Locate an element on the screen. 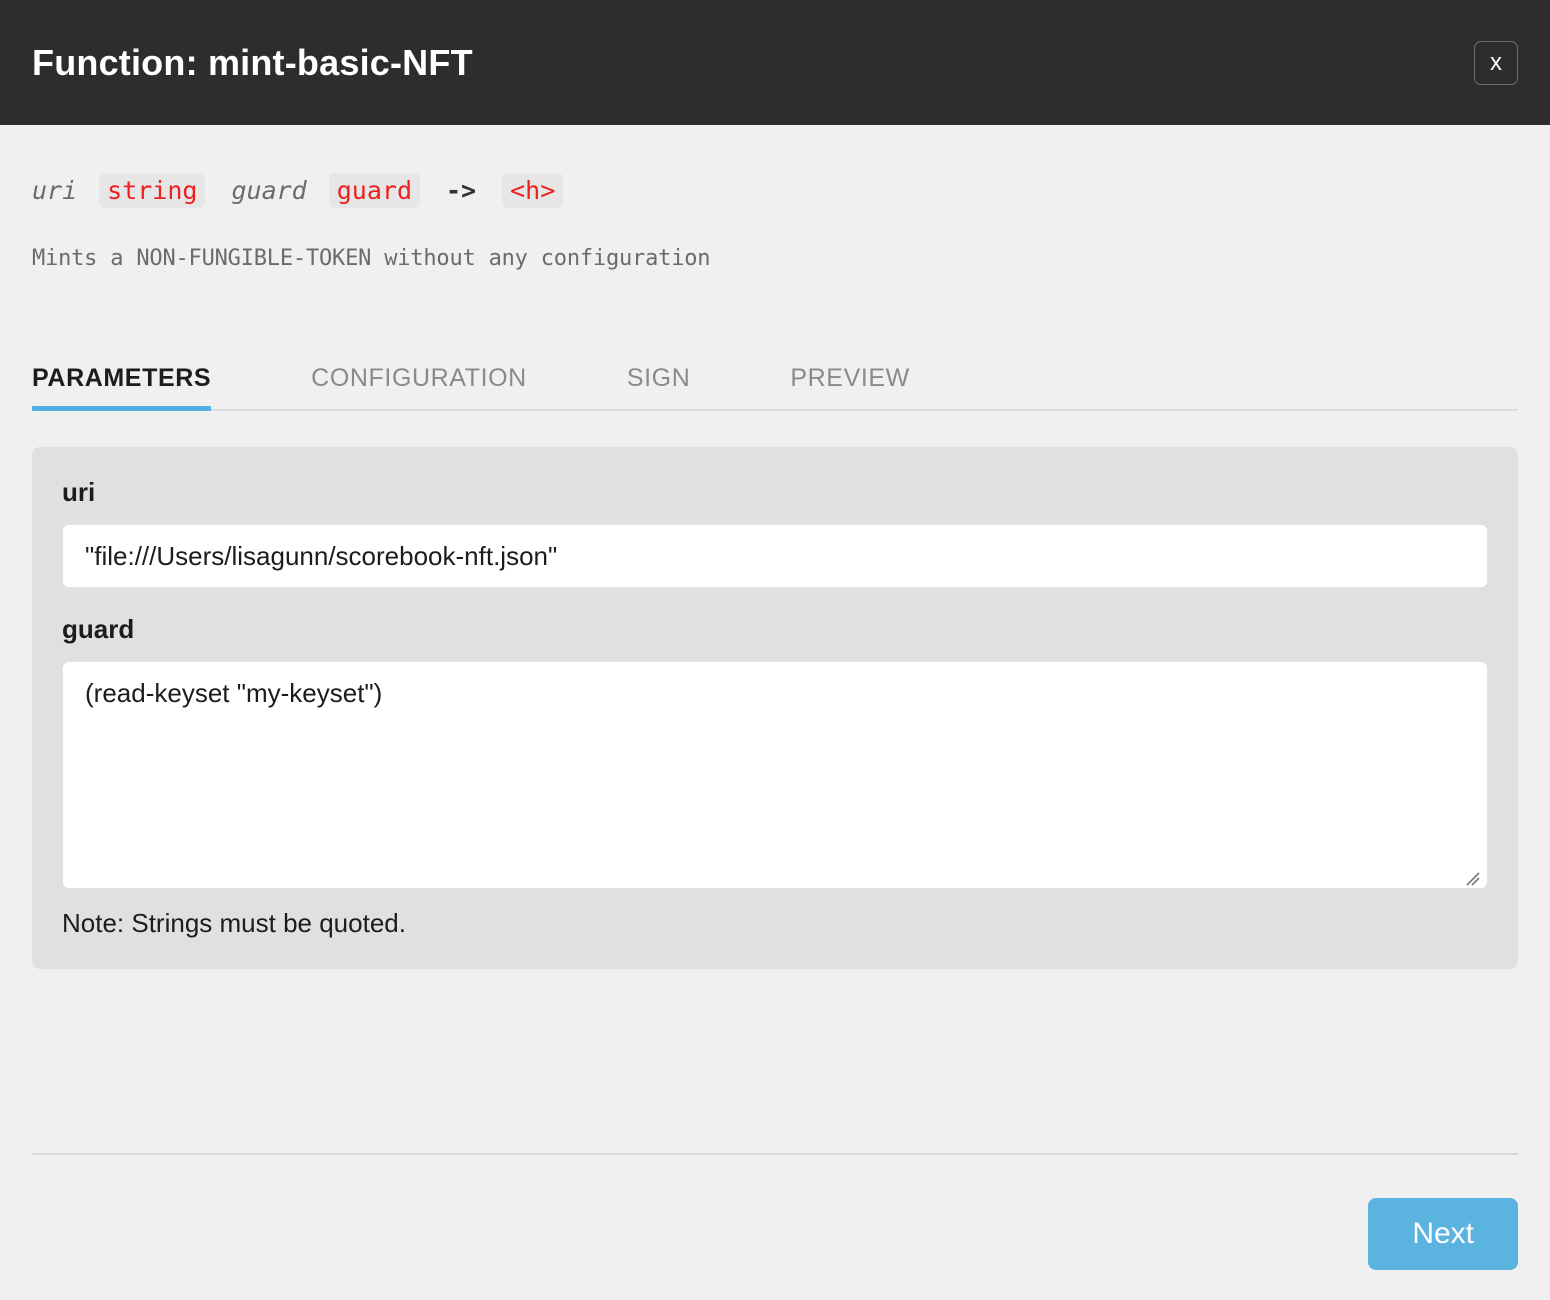 This screenshot has width=1550, height=1300. tab-preview: PREVIEW is located at coordinates (850, 386).